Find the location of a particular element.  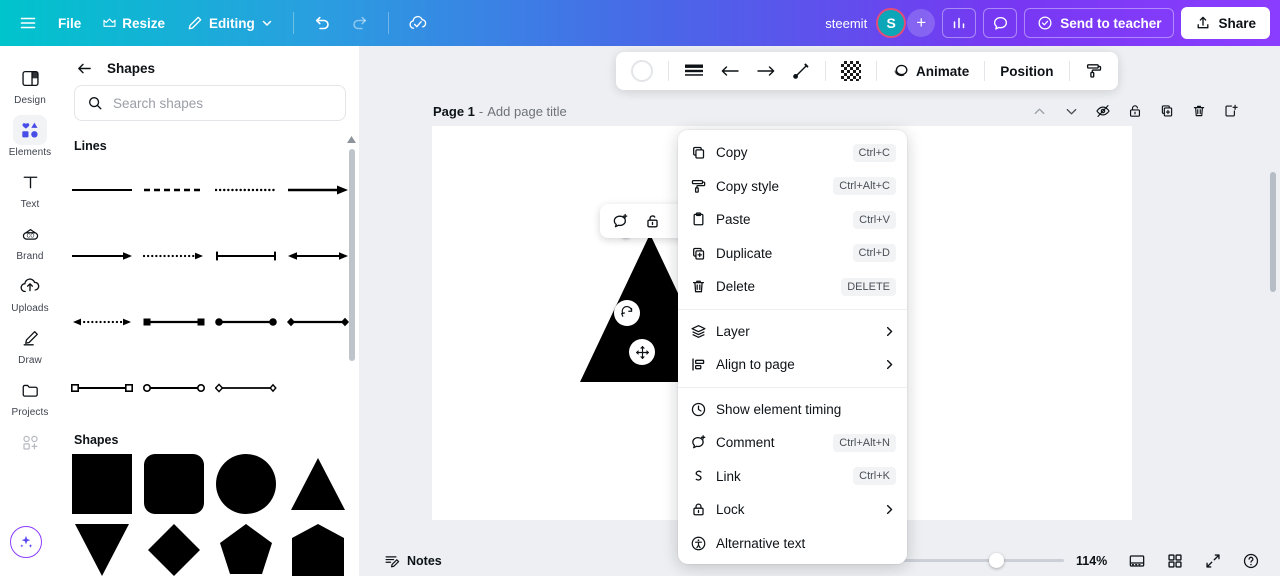

add-page-button is located at coordinates (1231, 111).